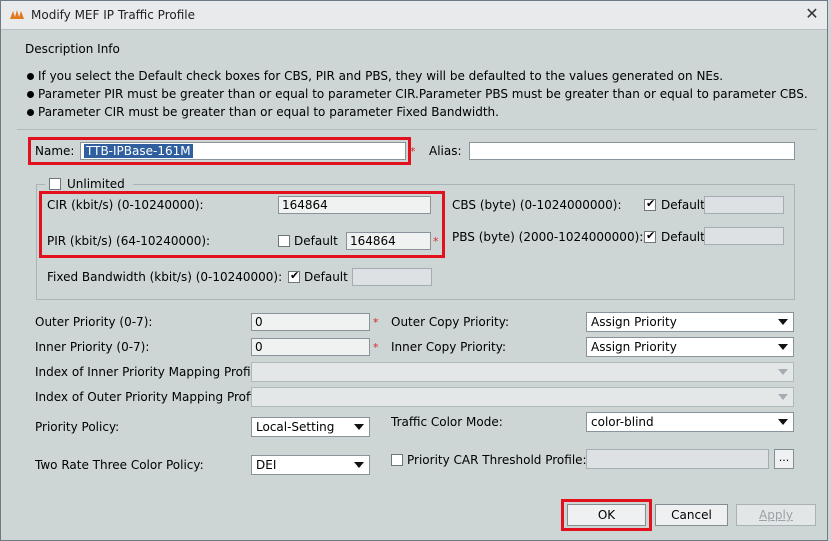  I want to click on unlimited-option: Unlimited, so click(89, 184).